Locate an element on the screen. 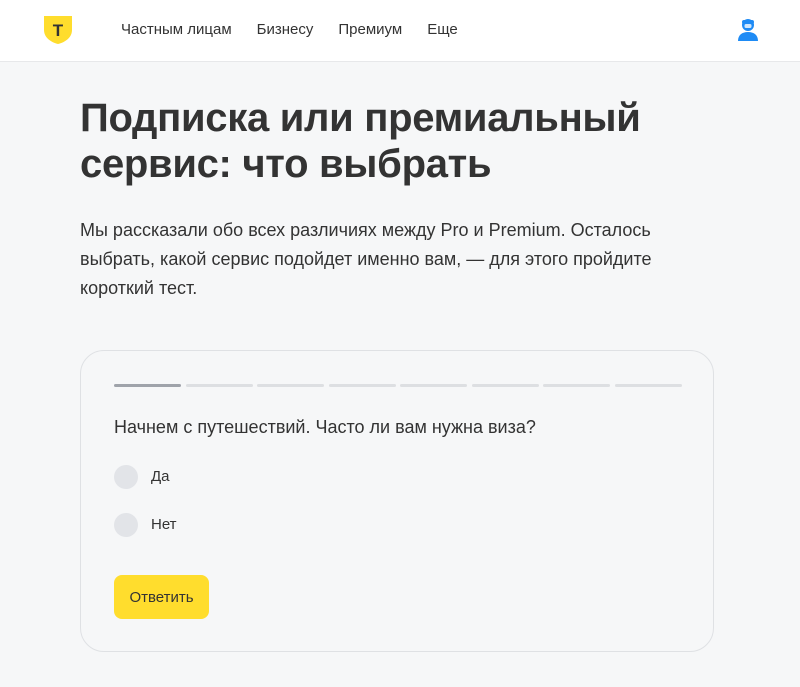 The height and width of the screenshot is (687, 800). answer-option-no: Нет is located at coordinates (145, 525).